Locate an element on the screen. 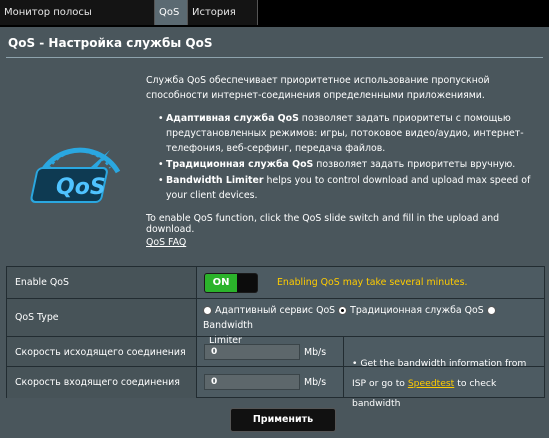  tab-qos: QoS is located at coordinates (171, 12).